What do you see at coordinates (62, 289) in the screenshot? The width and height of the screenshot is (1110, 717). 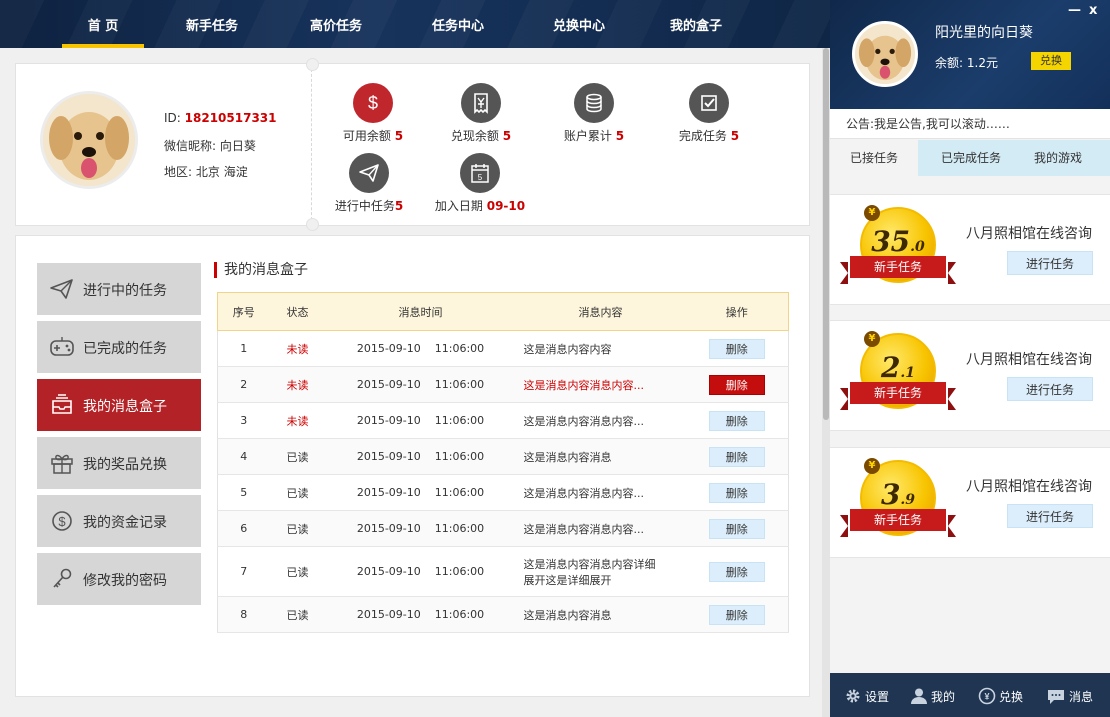 I see `paper-plane-icon` at bounding box center [62, 289].